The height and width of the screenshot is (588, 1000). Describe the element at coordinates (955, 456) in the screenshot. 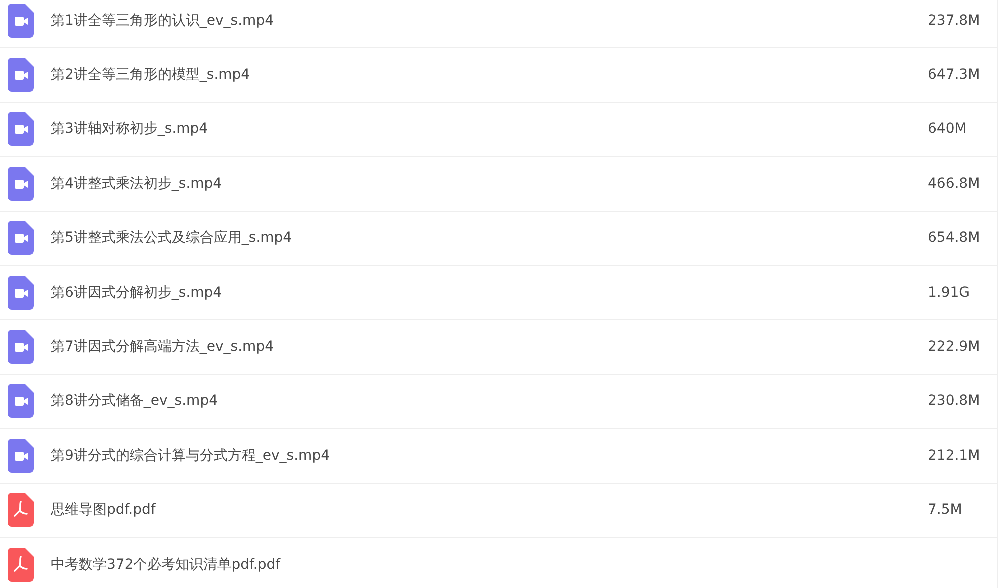

I see `file-size: 212.1M` at that location.